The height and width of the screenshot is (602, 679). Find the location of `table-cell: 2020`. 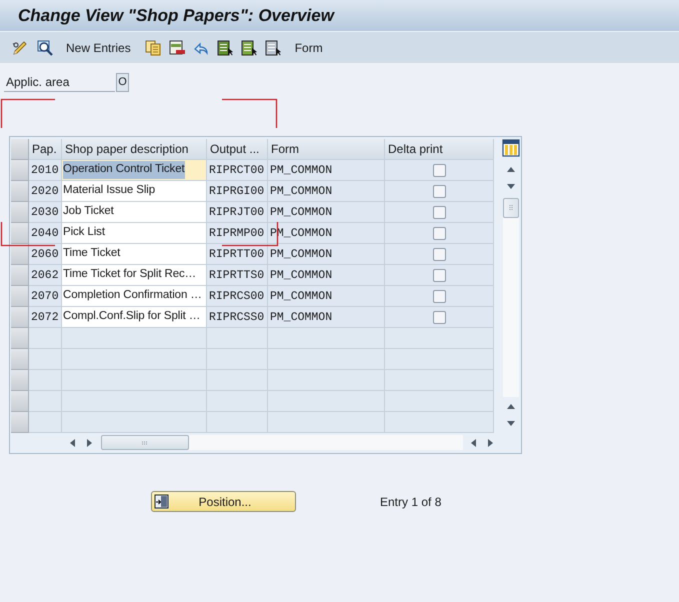

table-cell: 2020 is located at coordinates (45, 191).